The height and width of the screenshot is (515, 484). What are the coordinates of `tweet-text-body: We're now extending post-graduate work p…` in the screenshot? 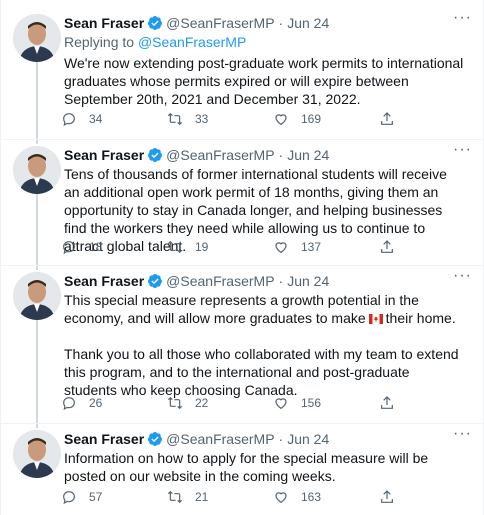 It's located at (264, 81).